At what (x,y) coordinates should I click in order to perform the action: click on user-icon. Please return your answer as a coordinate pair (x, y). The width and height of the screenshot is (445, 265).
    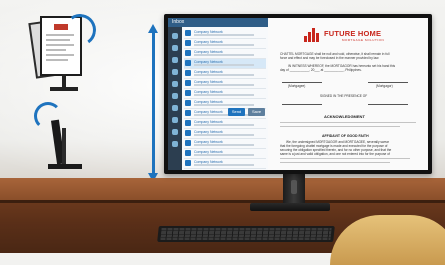
    Looking at the image, I should click on (175, 144).